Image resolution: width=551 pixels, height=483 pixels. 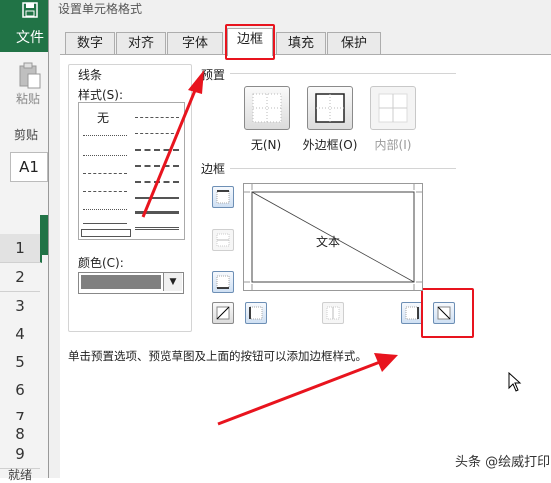 What do you see at coordinates (169, 152) in the screenshot?
I see `arrow-line-to-presets` at bounding box center [169, 152].